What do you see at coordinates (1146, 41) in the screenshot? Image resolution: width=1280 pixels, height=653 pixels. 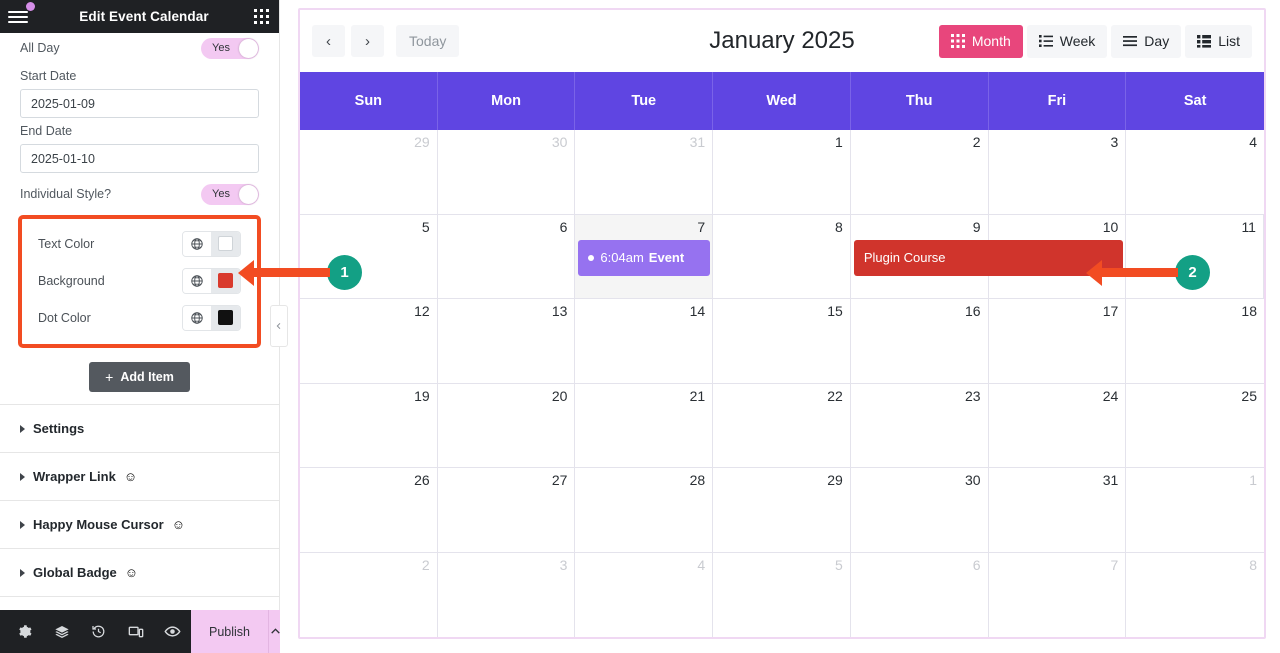 I see `view-button-day: Day` at bounding box center [1146, 41].